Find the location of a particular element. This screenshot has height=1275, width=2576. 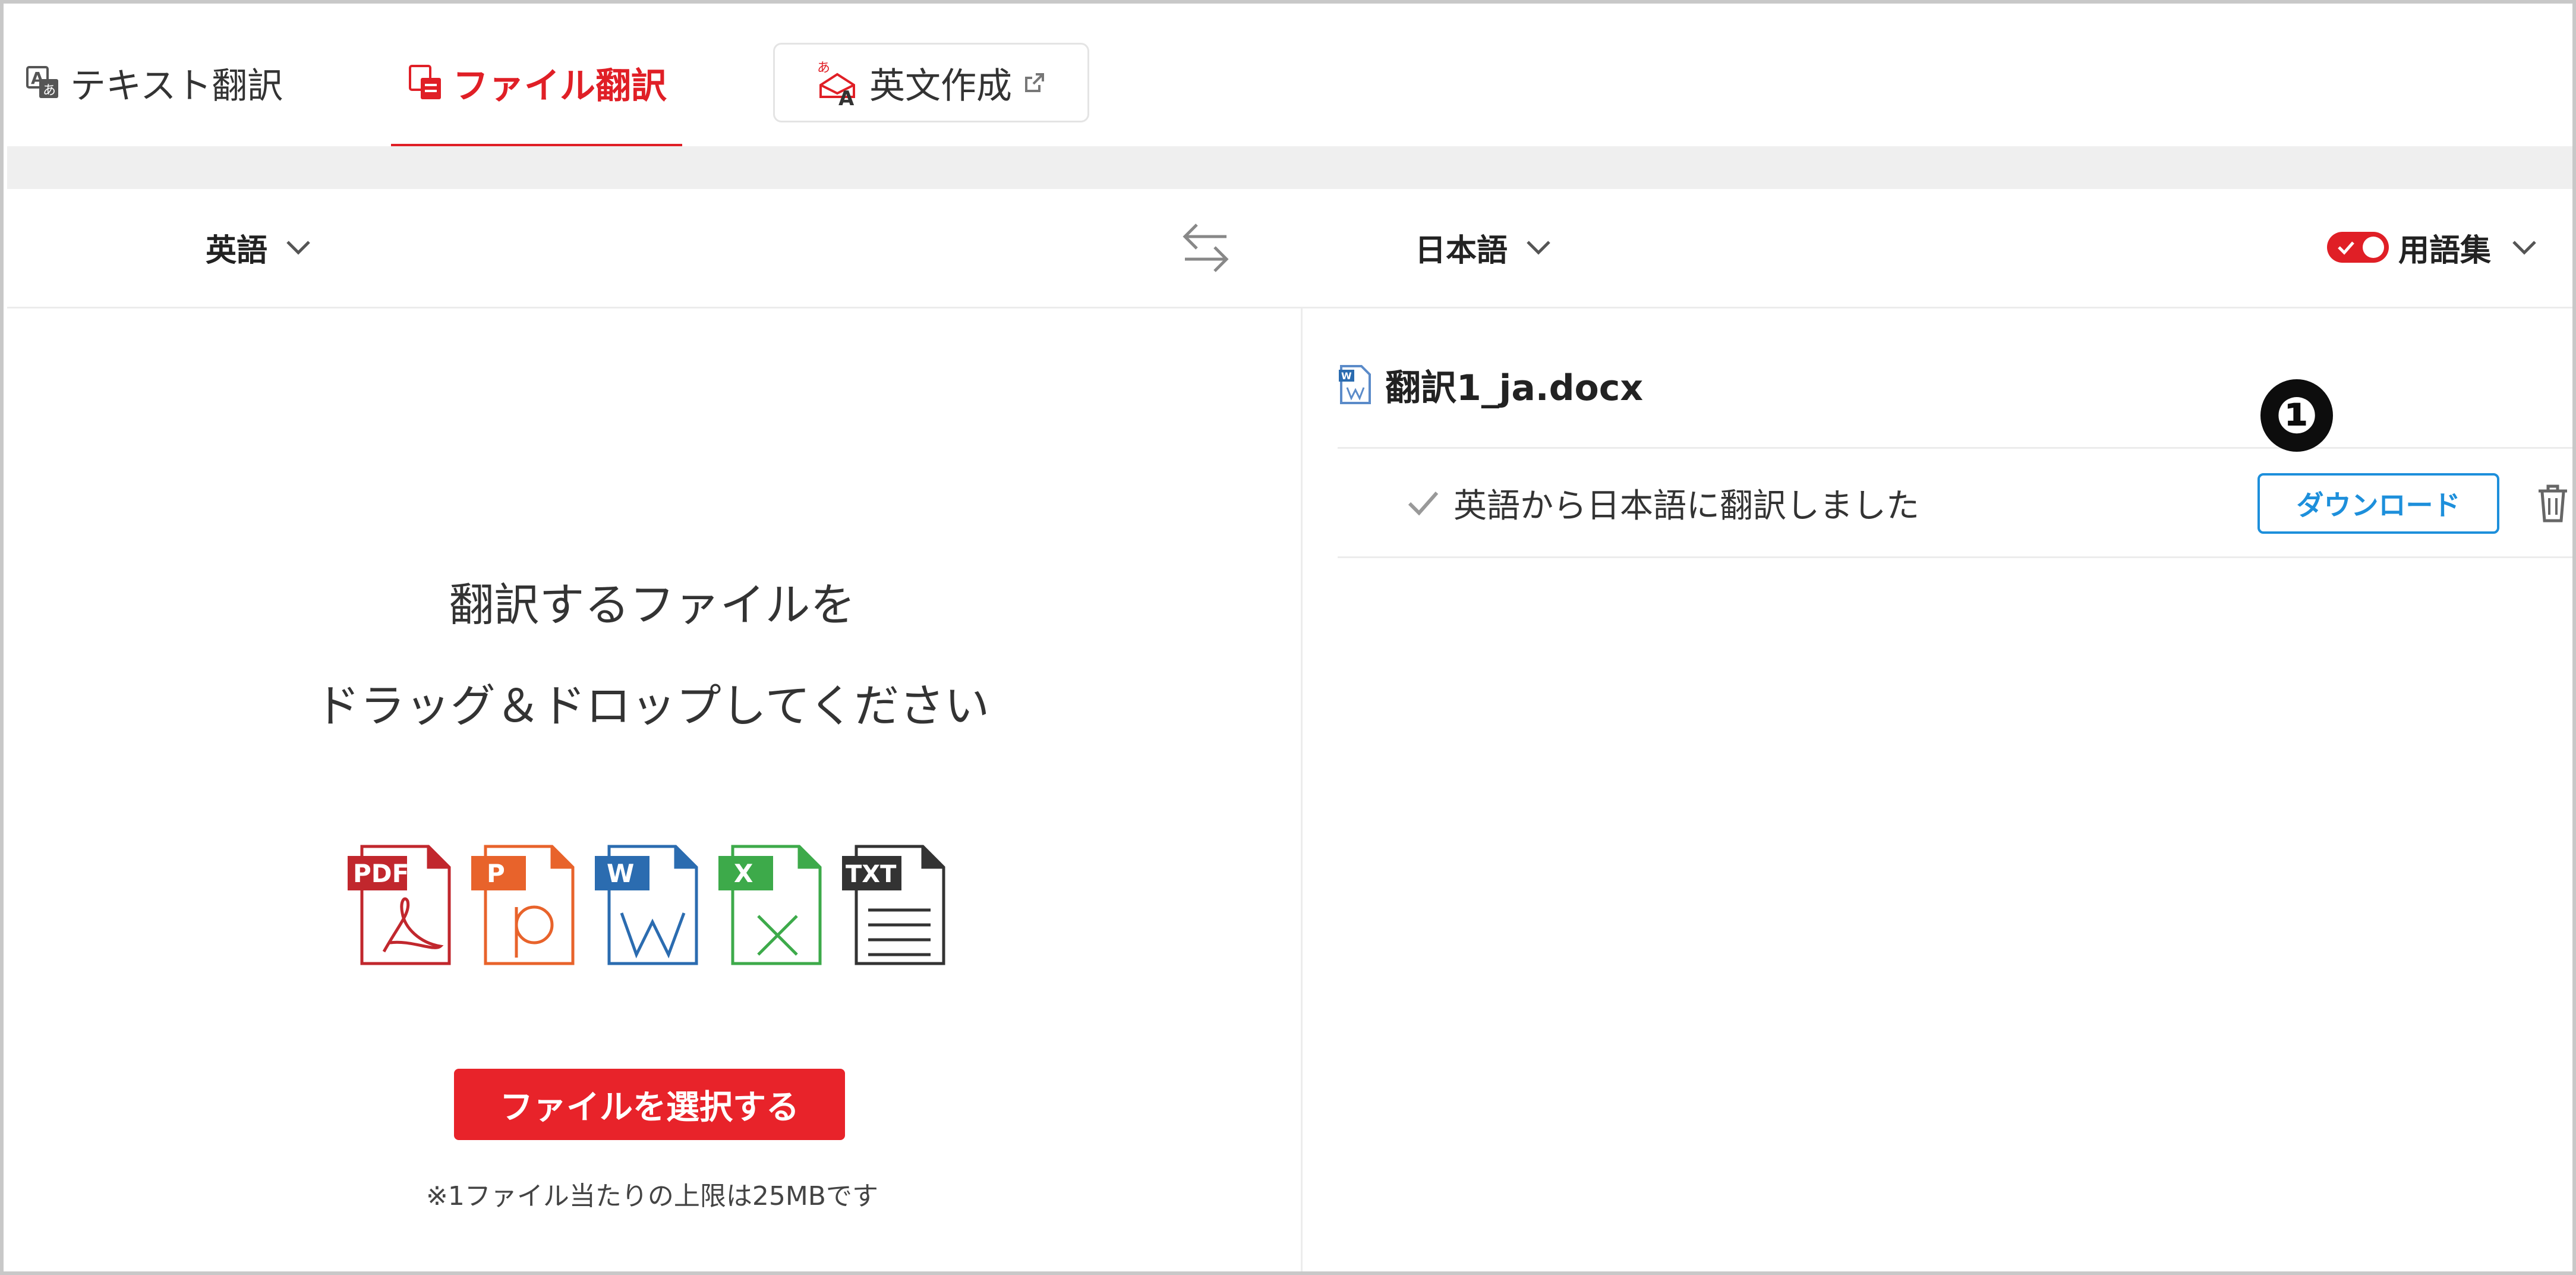

glossary-toggle is located at coordinates (2358, 247).